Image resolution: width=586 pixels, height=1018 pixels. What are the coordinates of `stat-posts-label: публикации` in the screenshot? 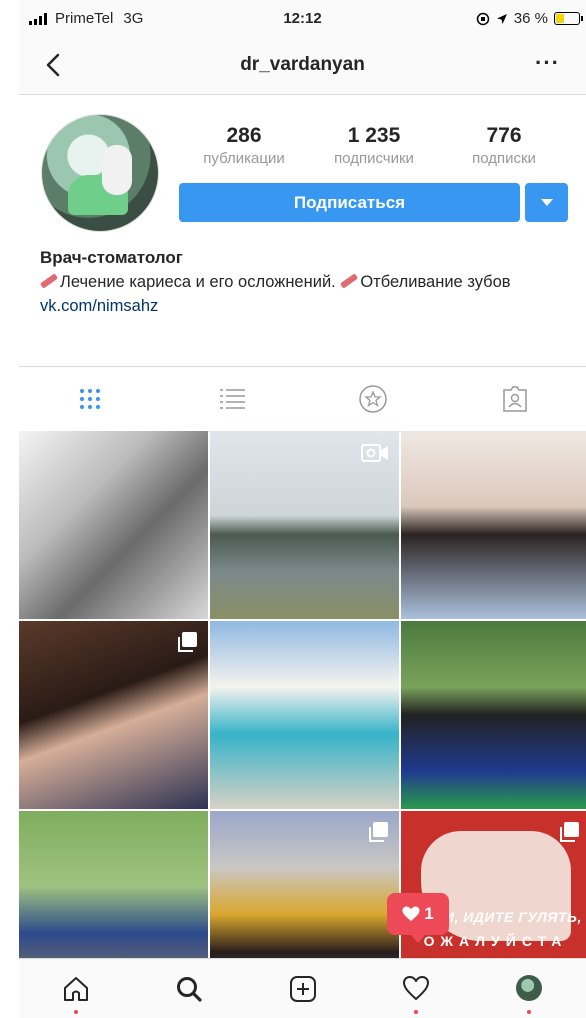 It's located at (244, 158).